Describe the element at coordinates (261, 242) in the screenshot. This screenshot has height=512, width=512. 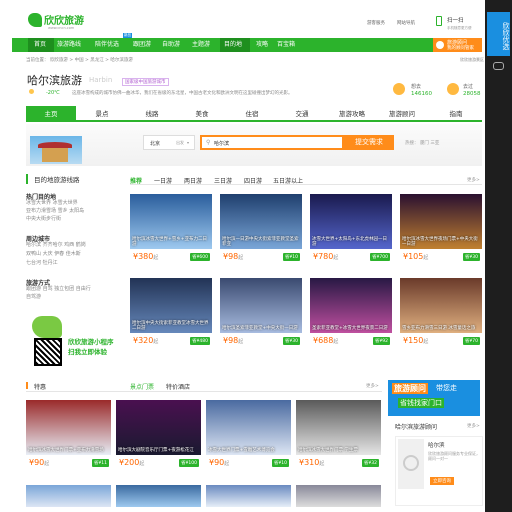
I see `route-title: 哈尔滨一日游中央大街索菲亚教堂圣索菲亚` at that location.